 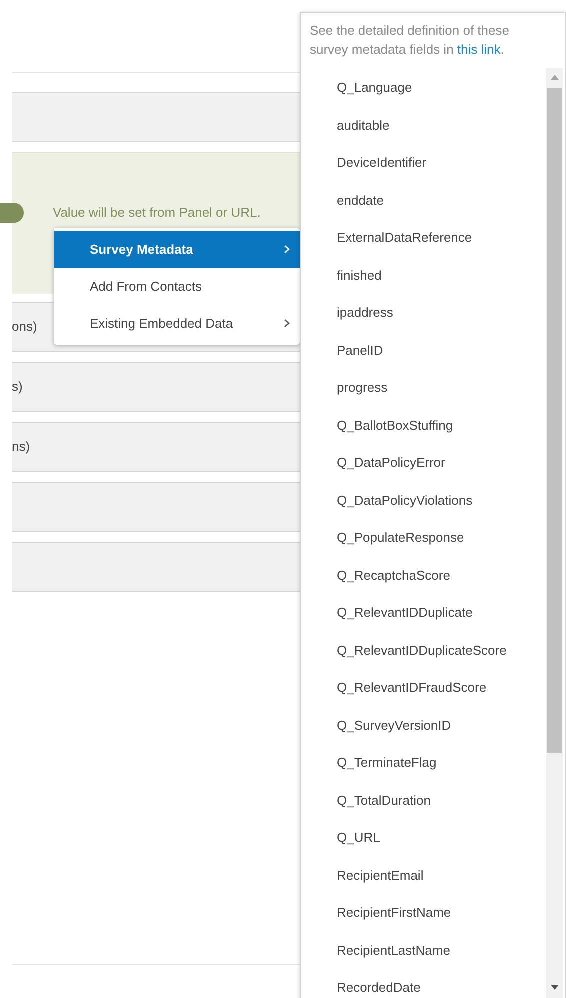 What do you see at coordinates (395, 425) in the screenshot?
I see `metadata-field-item: Q_BallotBoxStuffing` at bounding box center [395, 425].